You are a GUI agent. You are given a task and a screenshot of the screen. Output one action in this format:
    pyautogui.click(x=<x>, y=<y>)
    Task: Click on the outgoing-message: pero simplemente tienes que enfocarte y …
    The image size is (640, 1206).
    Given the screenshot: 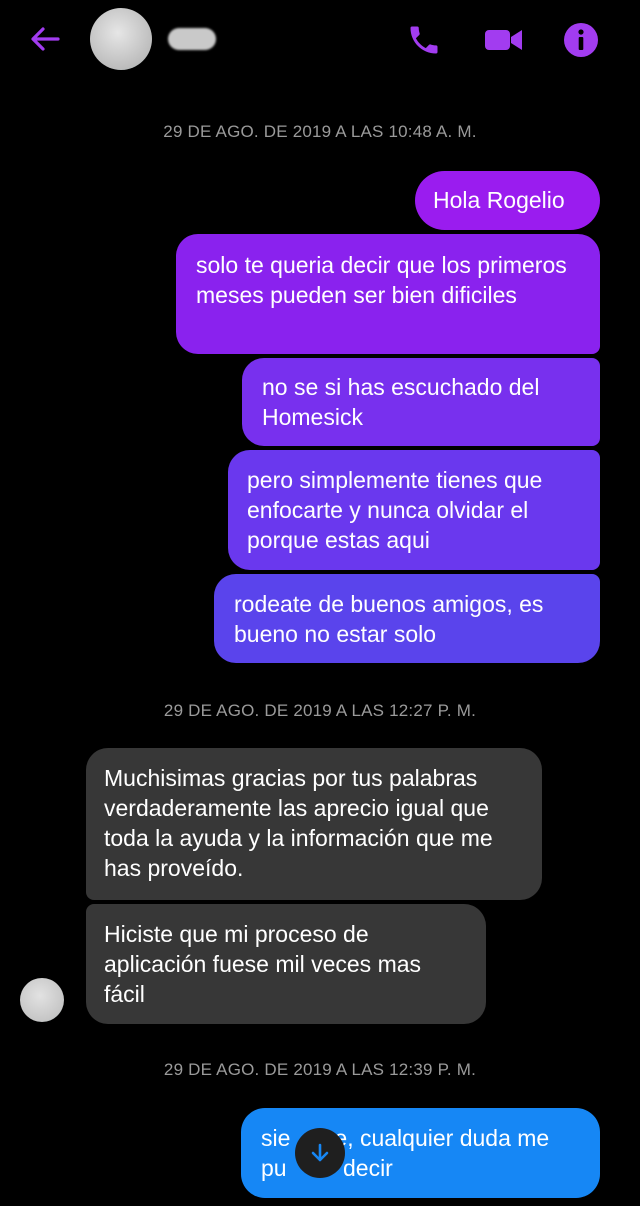 What is the action you would take?
    pyautogui.click(x=414, y=510)
    